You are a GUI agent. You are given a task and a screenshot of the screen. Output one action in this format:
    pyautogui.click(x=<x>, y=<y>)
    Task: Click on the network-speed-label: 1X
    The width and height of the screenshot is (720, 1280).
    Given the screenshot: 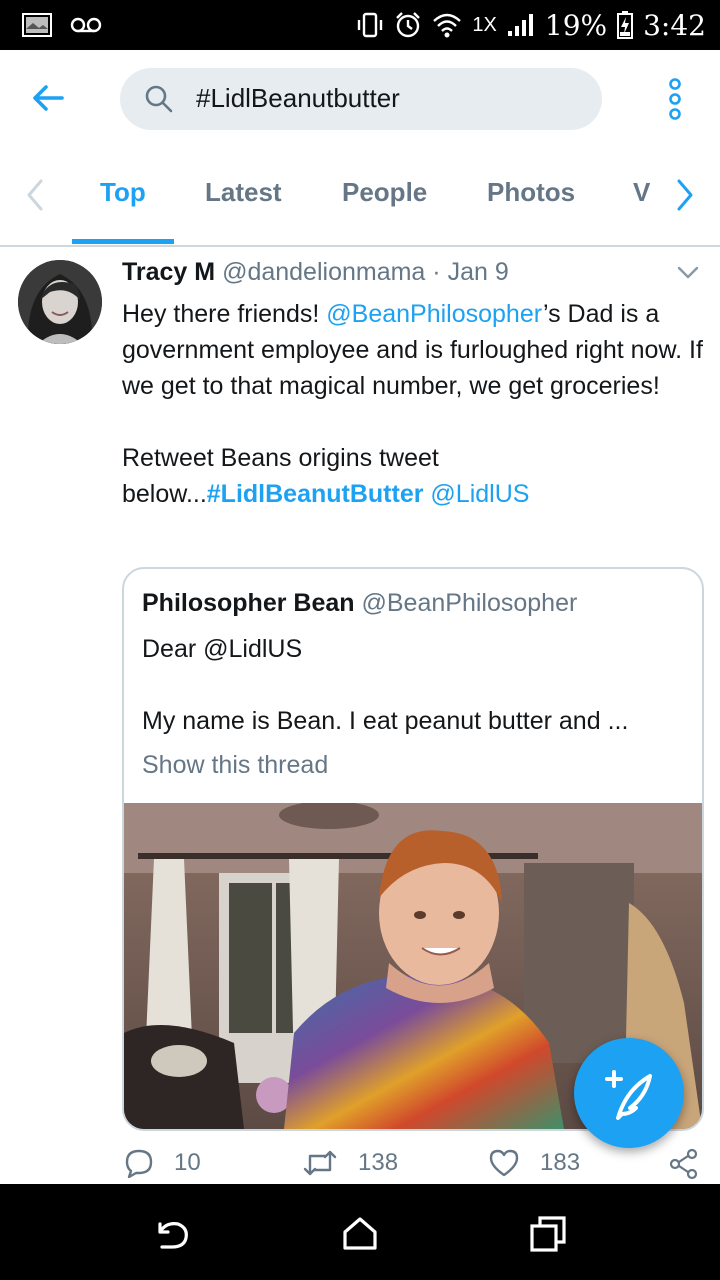 What is the action you would take?
    pyautogui.click(x=484, y=24)
    